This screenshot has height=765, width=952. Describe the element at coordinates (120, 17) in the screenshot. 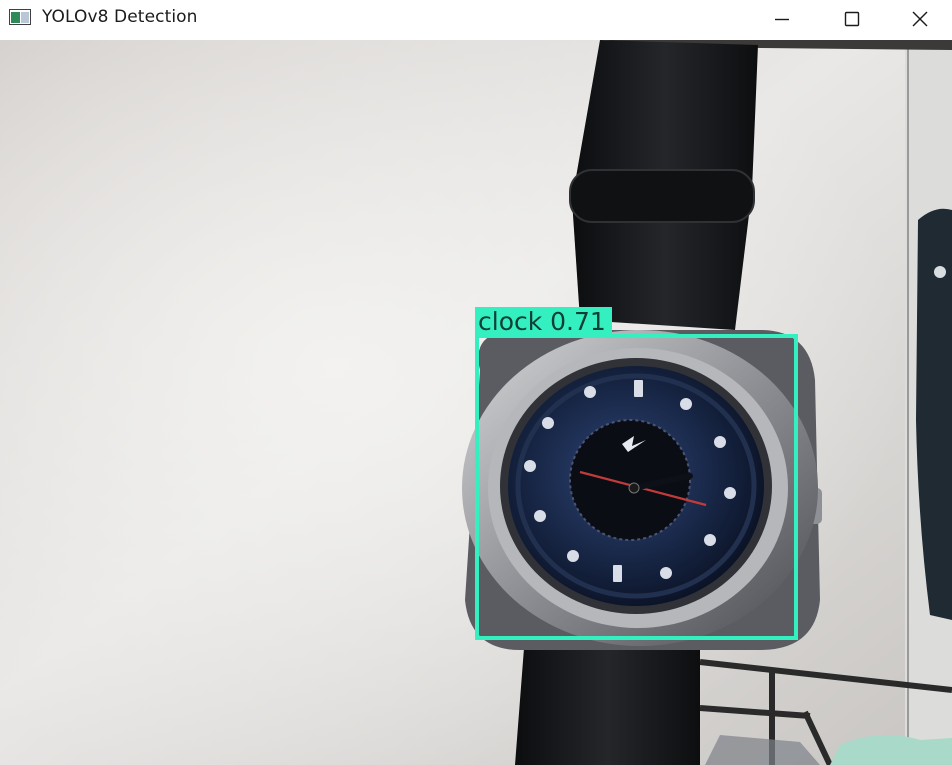

I see `window-title: YOLOv8 Detection` at that location.